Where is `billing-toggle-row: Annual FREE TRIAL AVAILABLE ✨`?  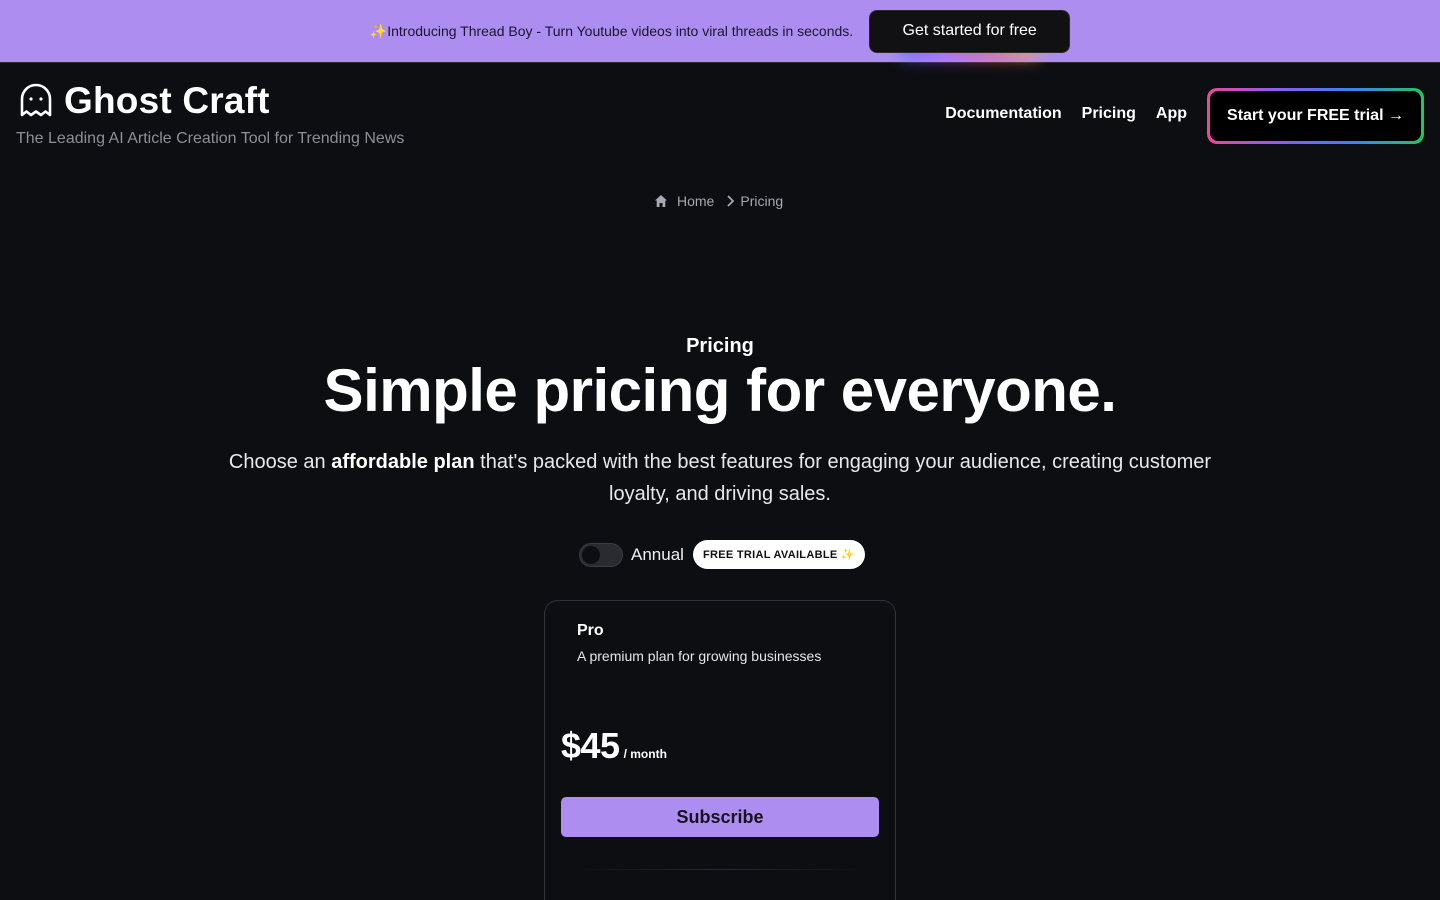 billing-toggle-row: Annual FREE TRIAL AVAILABLE ✨ is located at coordinates (722, 554).